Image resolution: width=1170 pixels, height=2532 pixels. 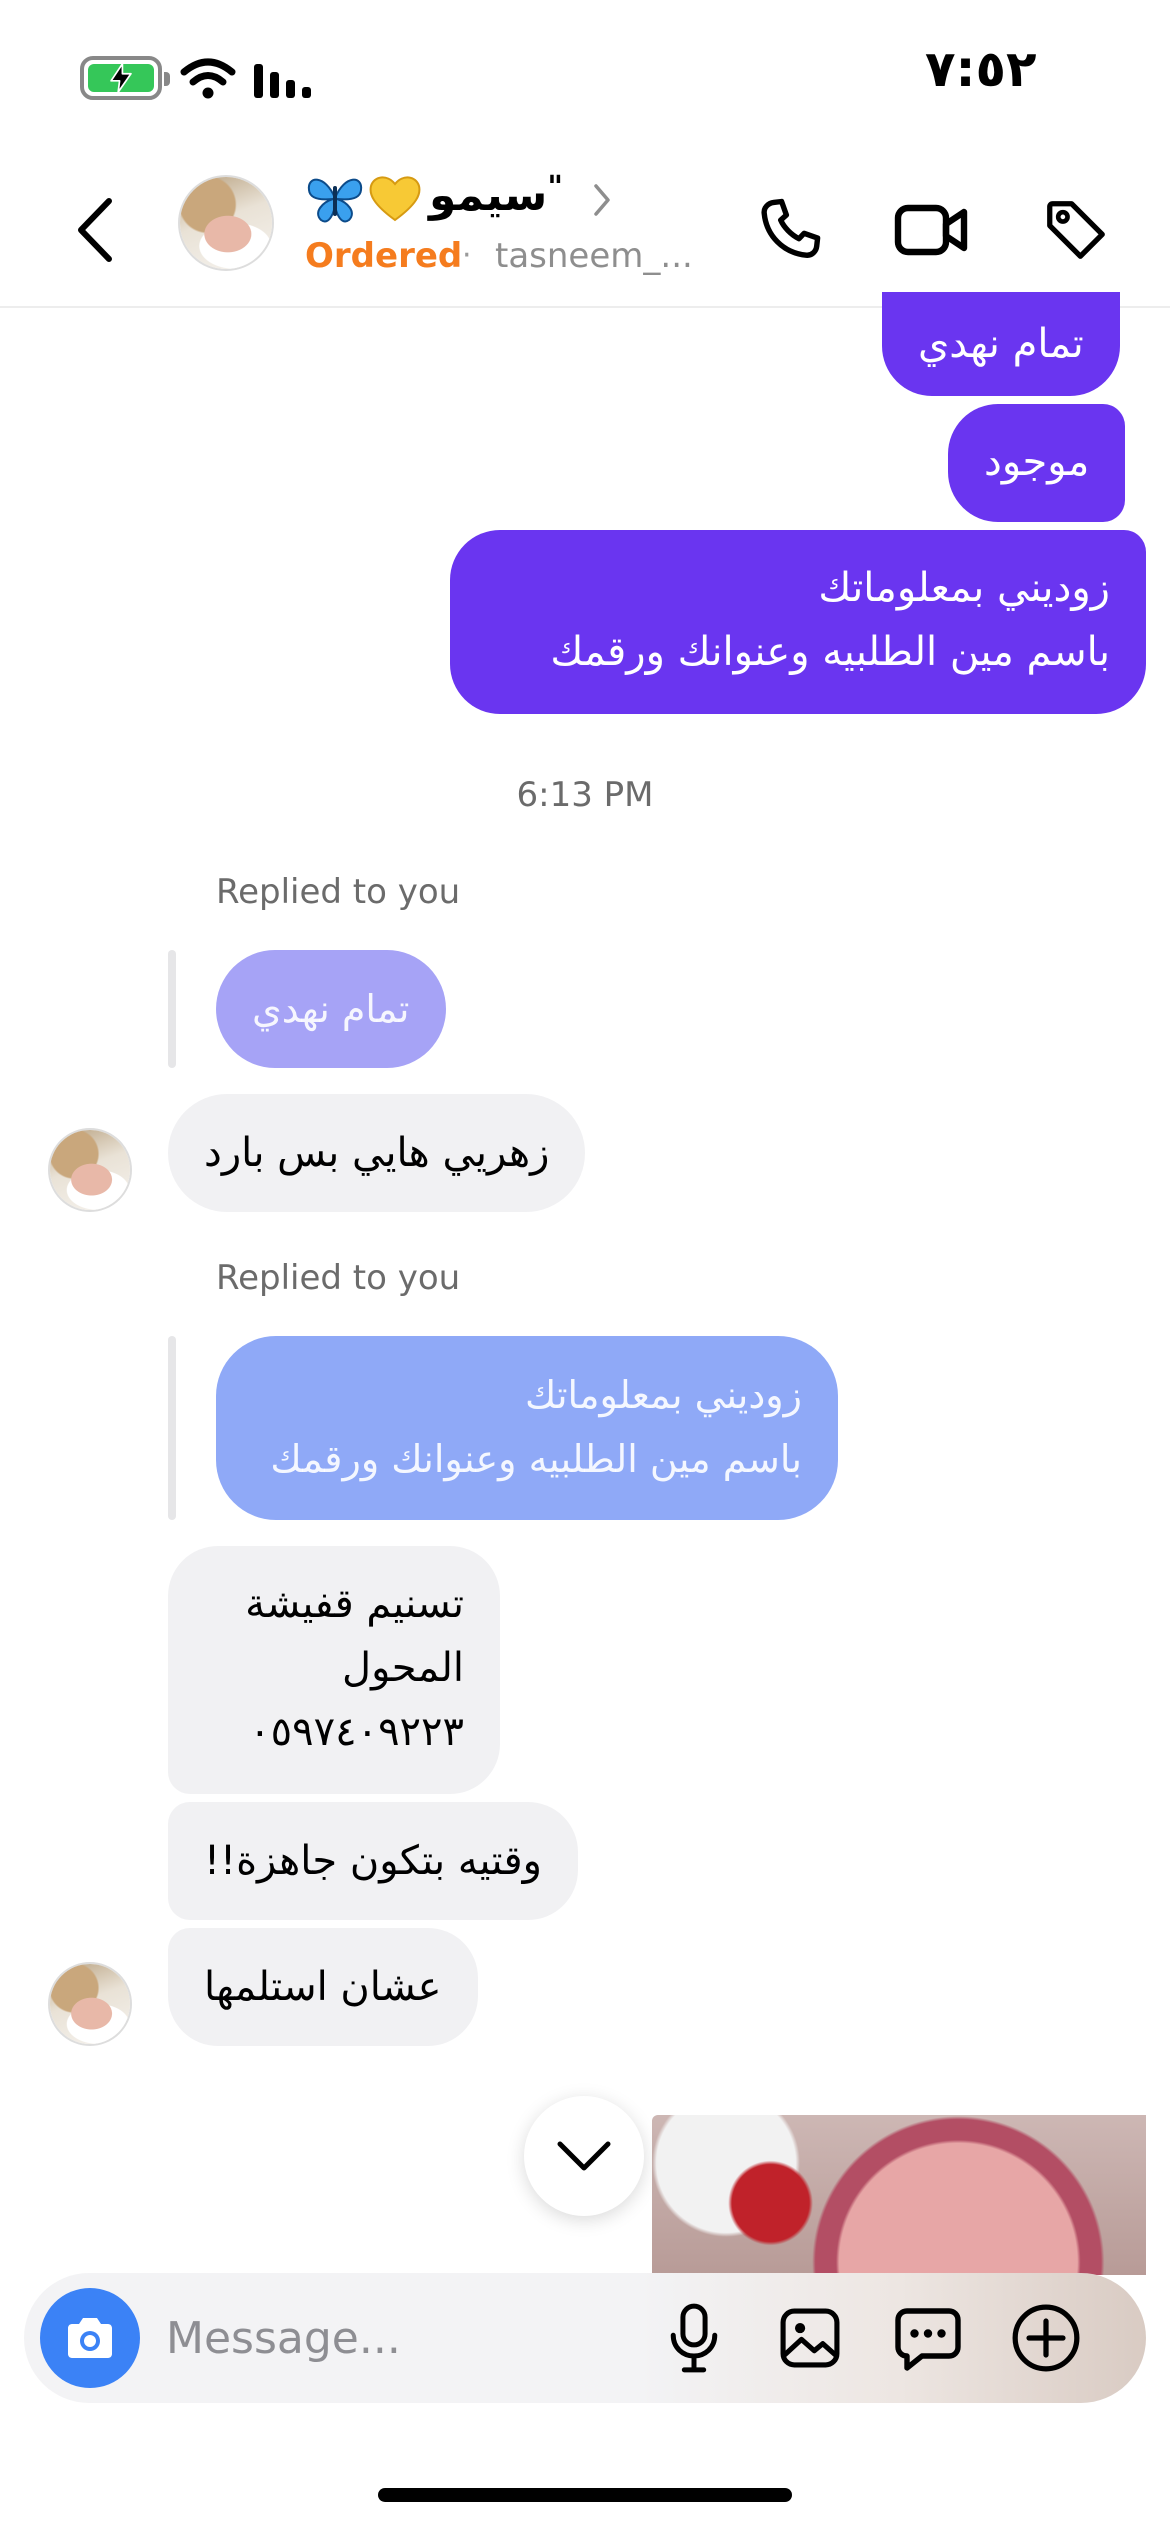 I want to click on quoted-message-text: تمام نهدي, so click(x=331, y=1009).